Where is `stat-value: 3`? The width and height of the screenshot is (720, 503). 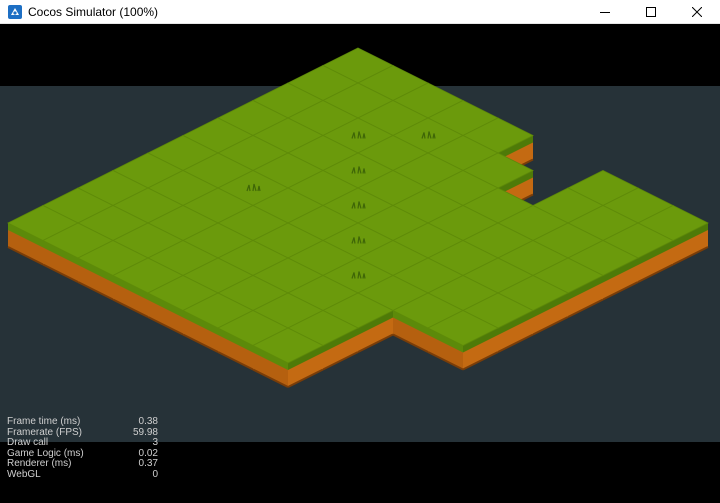 stat-value: 3 is located at coordinates (155, 442).